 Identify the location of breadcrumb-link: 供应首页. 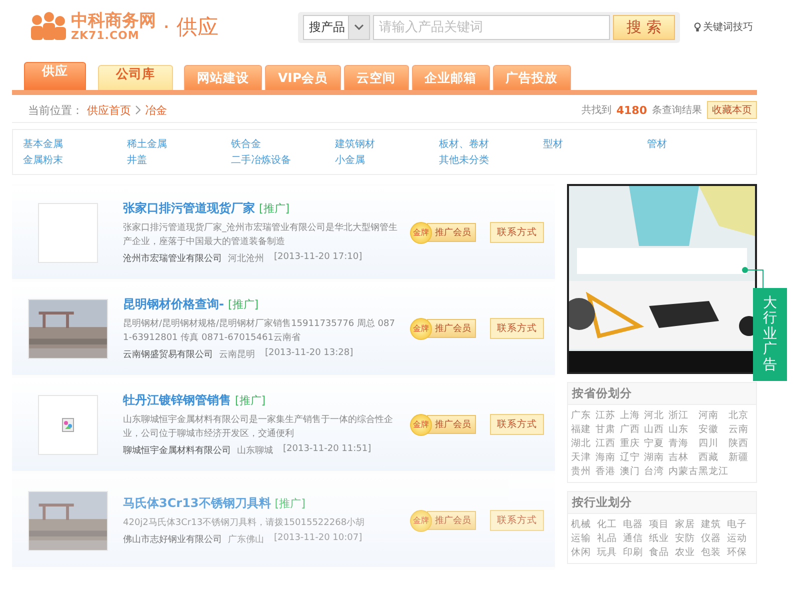
(109, 110).